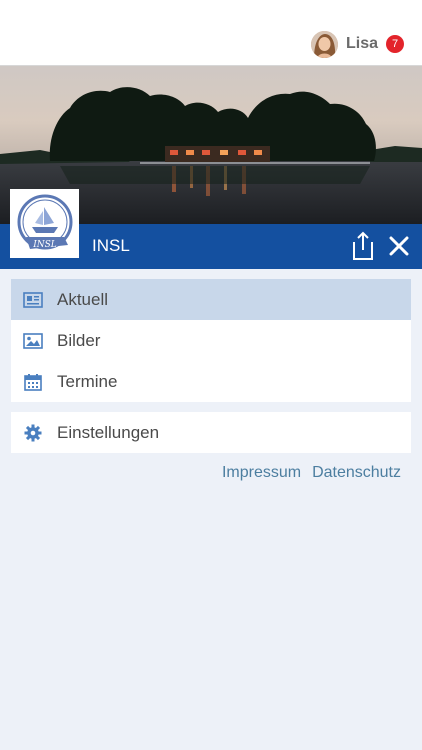 The image size is (422, 750). Describe the element at coordinates (324, 44) in the screenshot. I see `avatar` at that location.